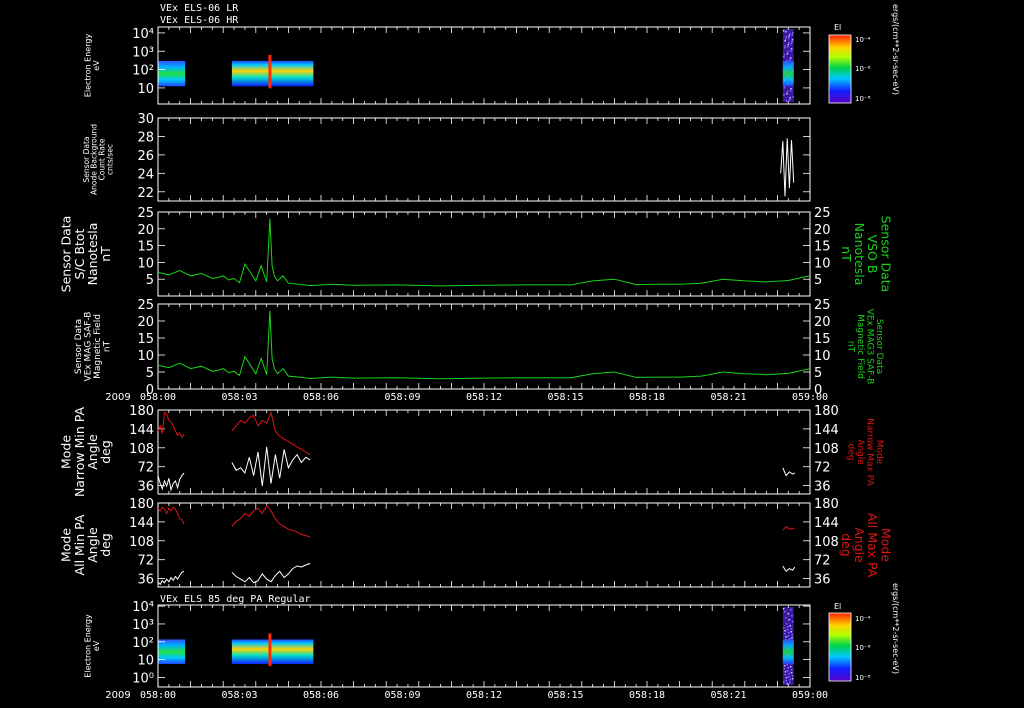 The image size is (1024, 708). What do you see at coordinates (145, 174) in the screenshot?
I see `y-tick-label: 24` at bounding box center [145, 174].